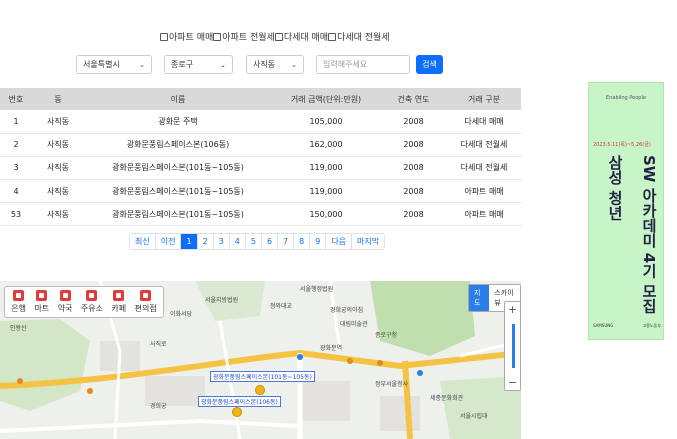  I want to click on category-pharmacy: 약국, so click(65, 302).